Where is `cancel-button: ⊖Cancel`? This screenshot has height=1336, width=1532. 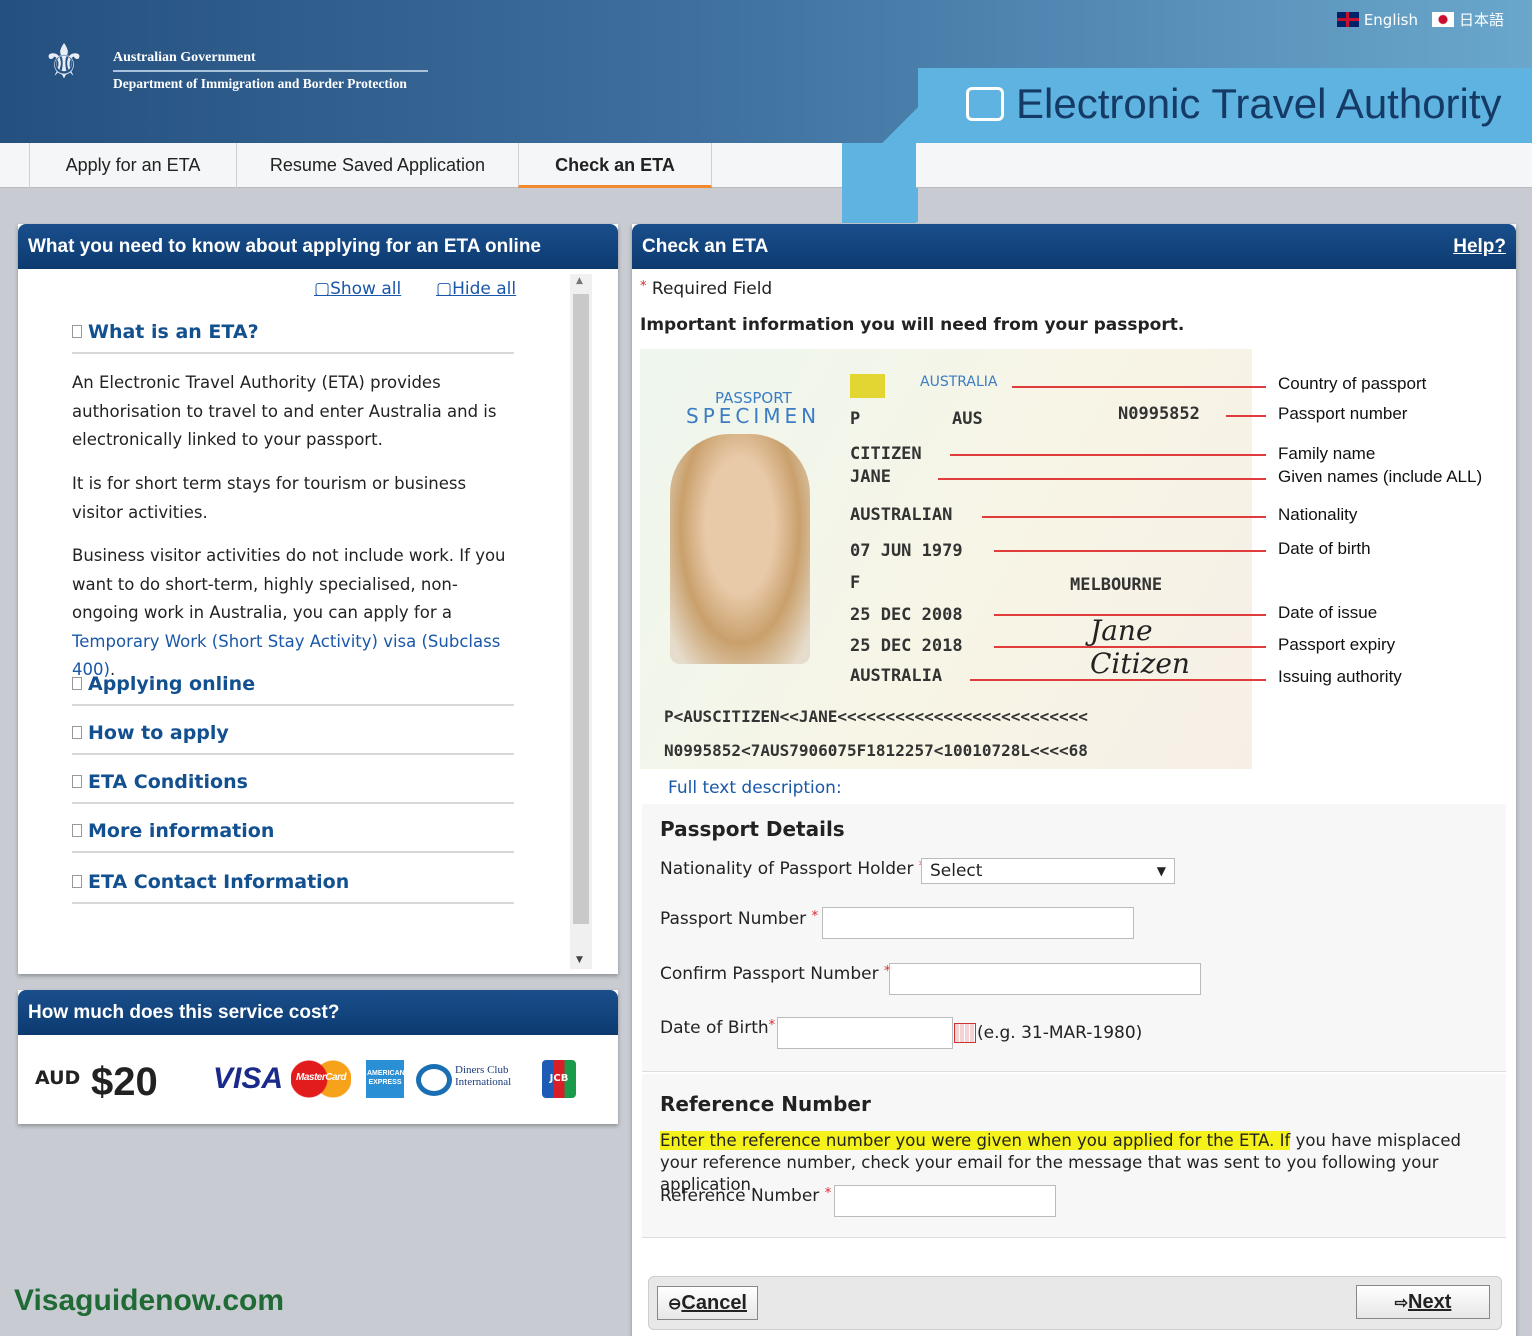 cancel-button: ⊖Cancel is located at coordinates (707, 1303).